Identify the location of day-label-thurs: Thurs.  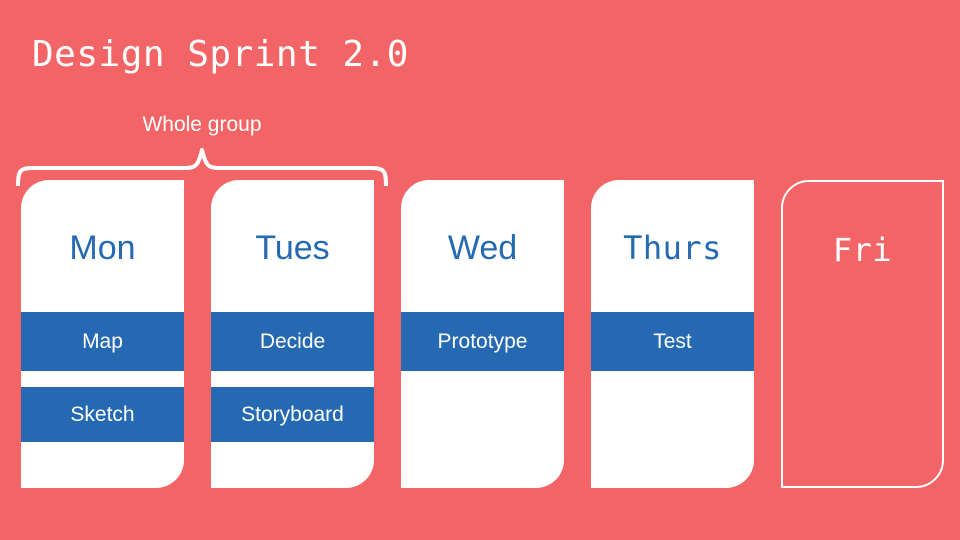
(672, 248).